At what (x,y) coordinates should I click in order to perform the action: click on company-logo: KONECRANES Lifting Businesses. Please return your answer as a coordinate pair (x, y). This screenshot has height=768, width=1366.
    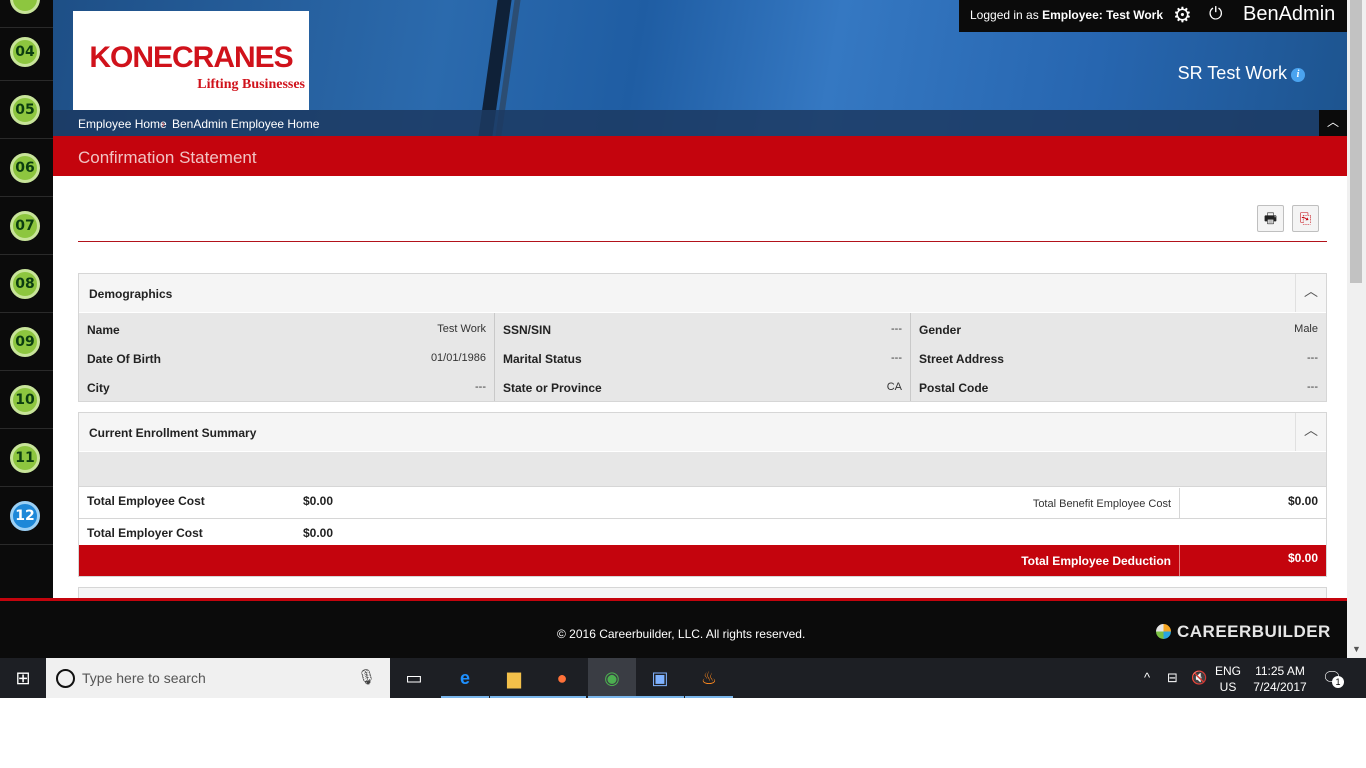
    Looking at the image, I should click on (191, 60).